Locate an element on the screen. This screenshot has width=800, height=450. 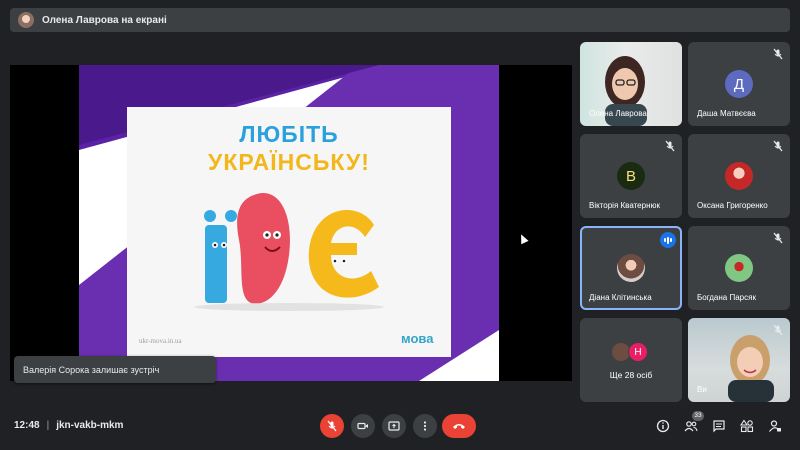
people-icon is located at coordinates (691, 426).